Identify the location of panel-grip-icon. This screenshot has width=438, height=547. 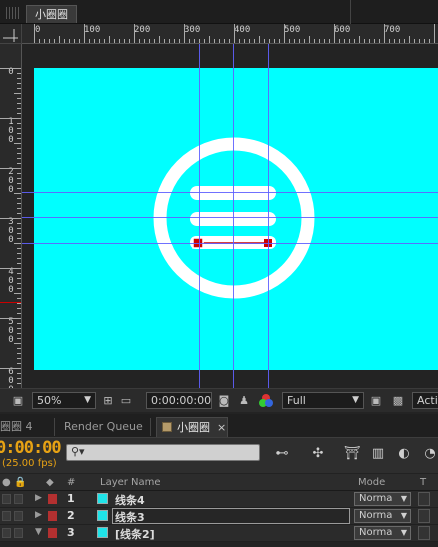
(13, 13).